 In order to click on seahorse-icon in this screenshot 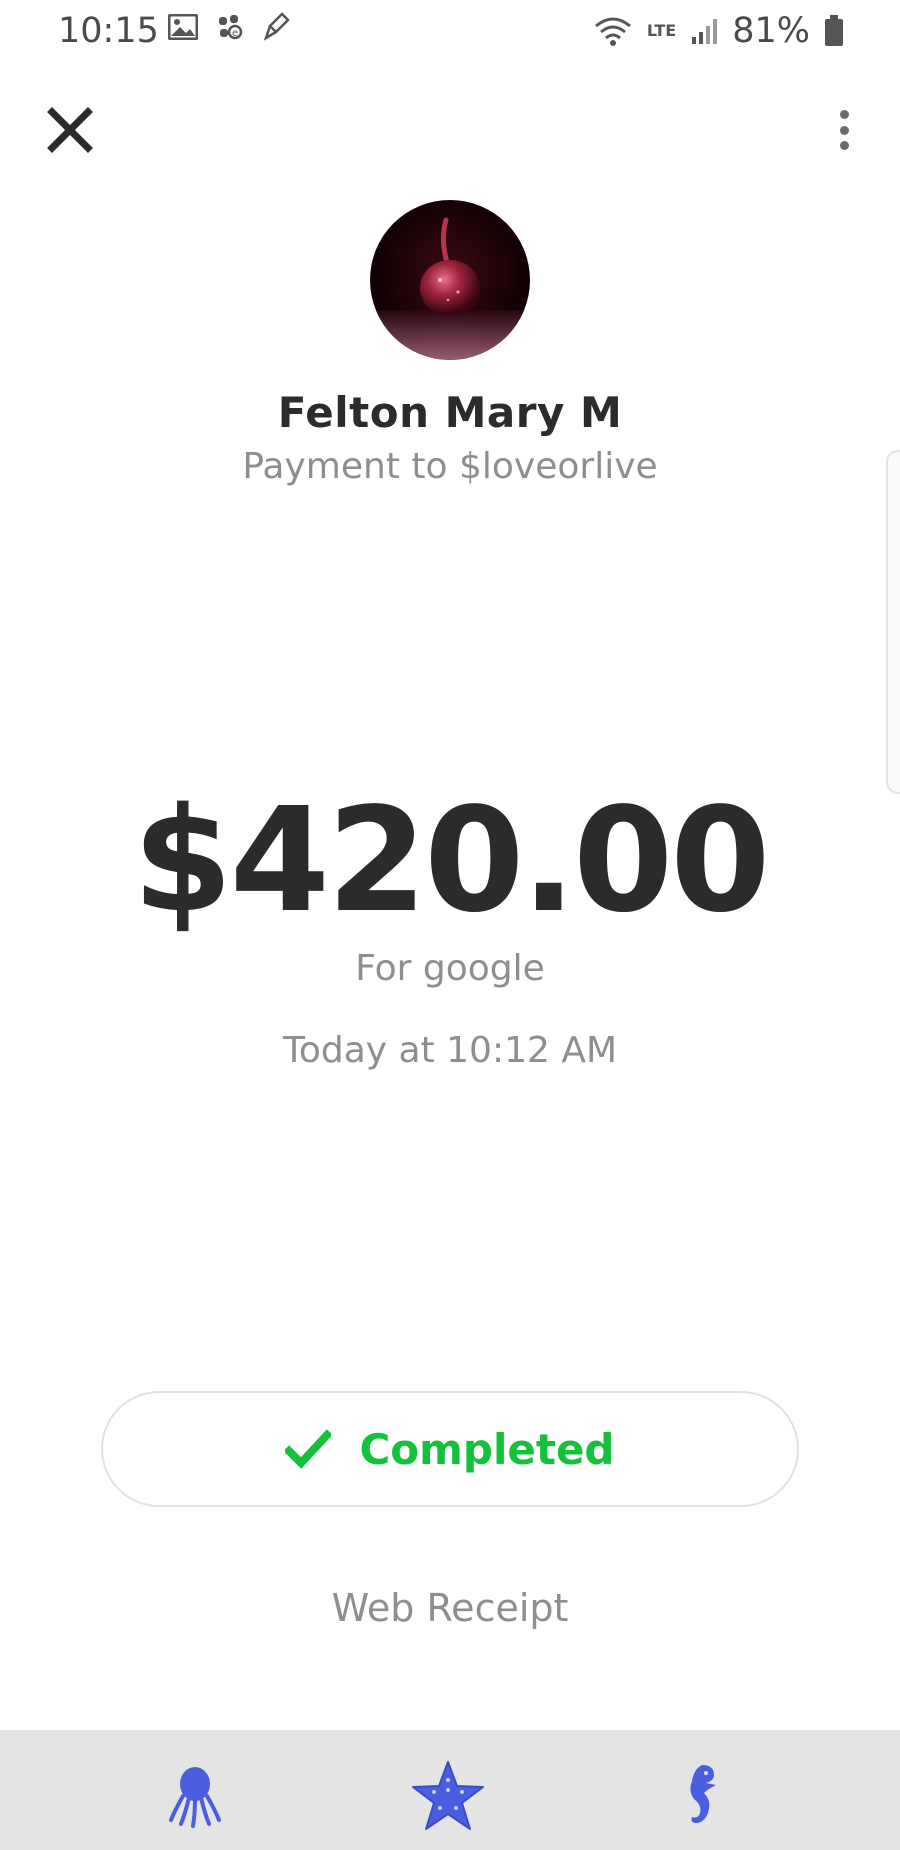, I will do `click(703, 1794)`.